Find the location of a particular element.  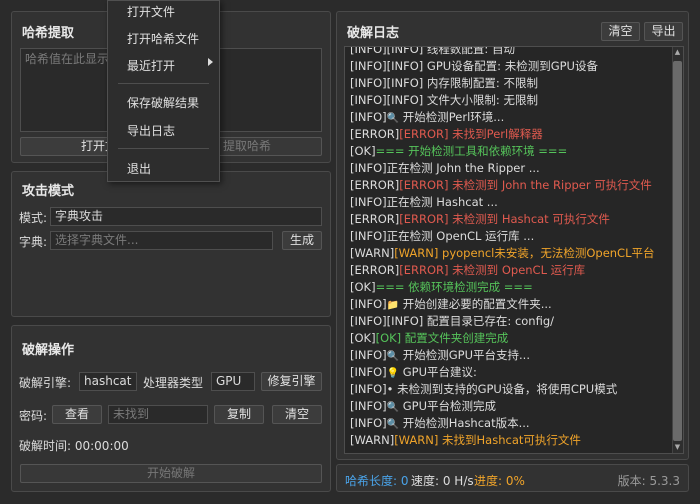

clear-password-button: 清空 is located at coordinates (297, 414).